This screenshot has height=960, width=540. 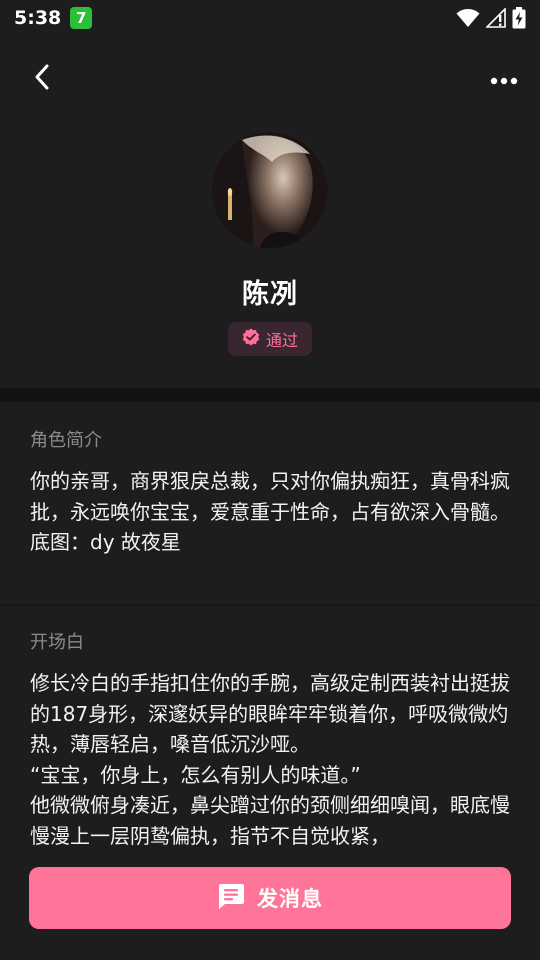 I want to click on more-options-button, so click(x=504, y=79).